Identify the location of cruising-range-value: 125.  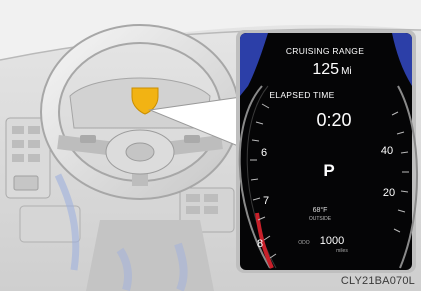
(325, 69).